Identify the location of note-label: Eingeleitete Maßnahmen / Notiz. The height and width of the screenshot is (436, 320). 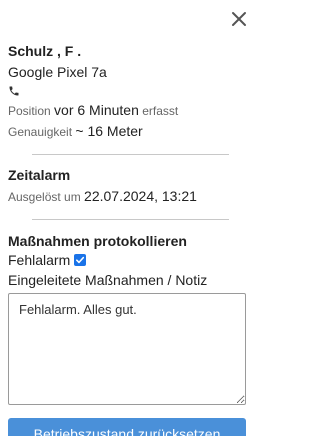
(108, 280).